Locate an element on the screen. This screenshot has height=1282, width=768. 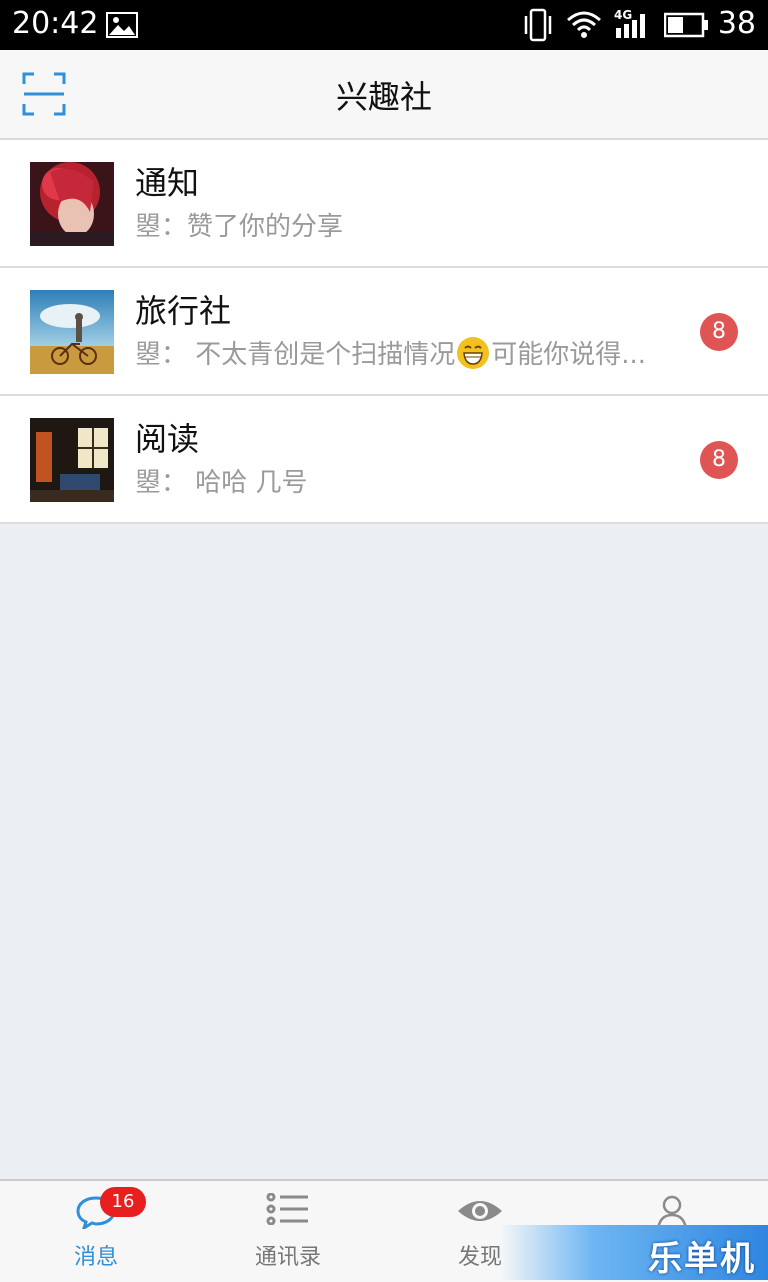
image-icon is located at coordinates (122, 25).